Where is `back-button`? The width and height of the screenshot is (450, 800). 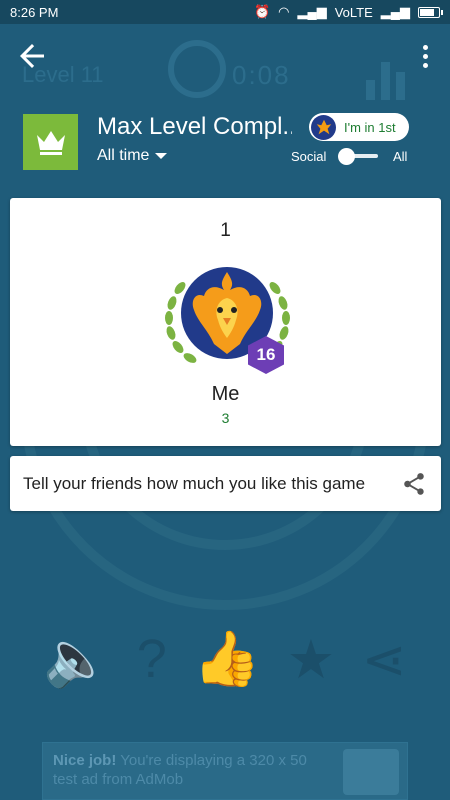
back-button is located at coordinates (32, 56).